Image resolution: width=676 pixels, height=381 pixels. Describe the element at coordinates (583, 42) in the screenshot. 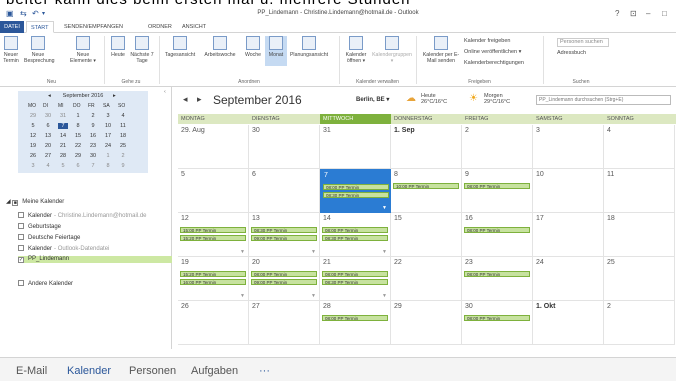

I see `search-people-input: Personen suchen` at that location.